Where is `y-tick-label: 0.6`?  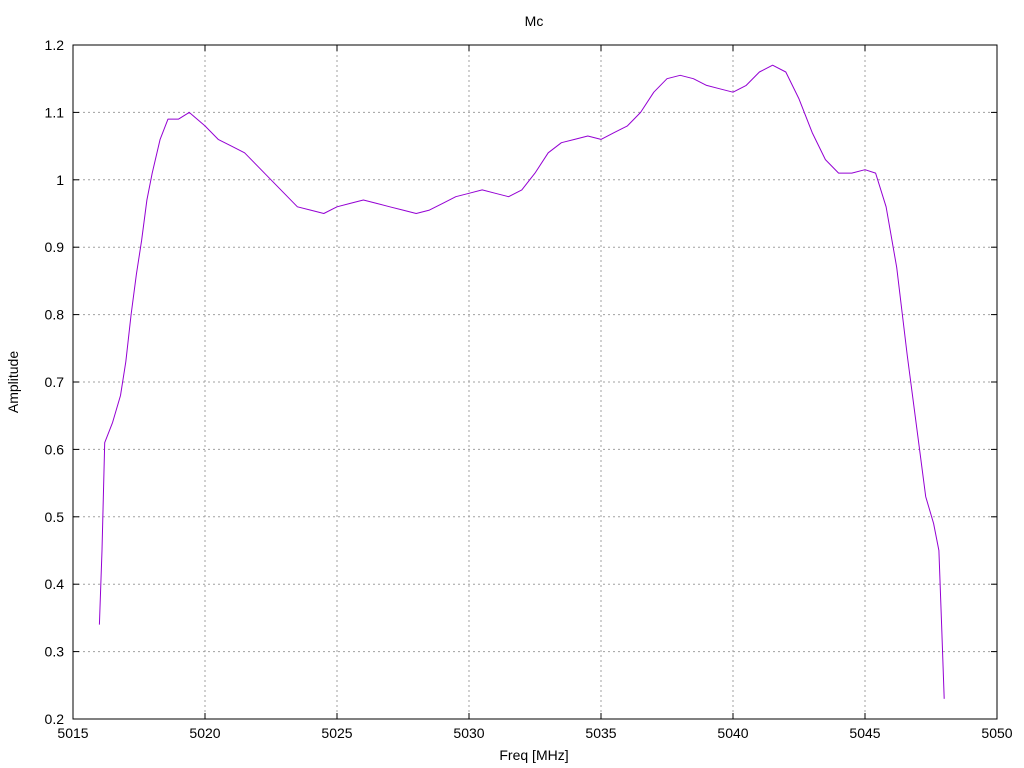
y-tick-label: 0.6 is located at coordinates (55, 449).